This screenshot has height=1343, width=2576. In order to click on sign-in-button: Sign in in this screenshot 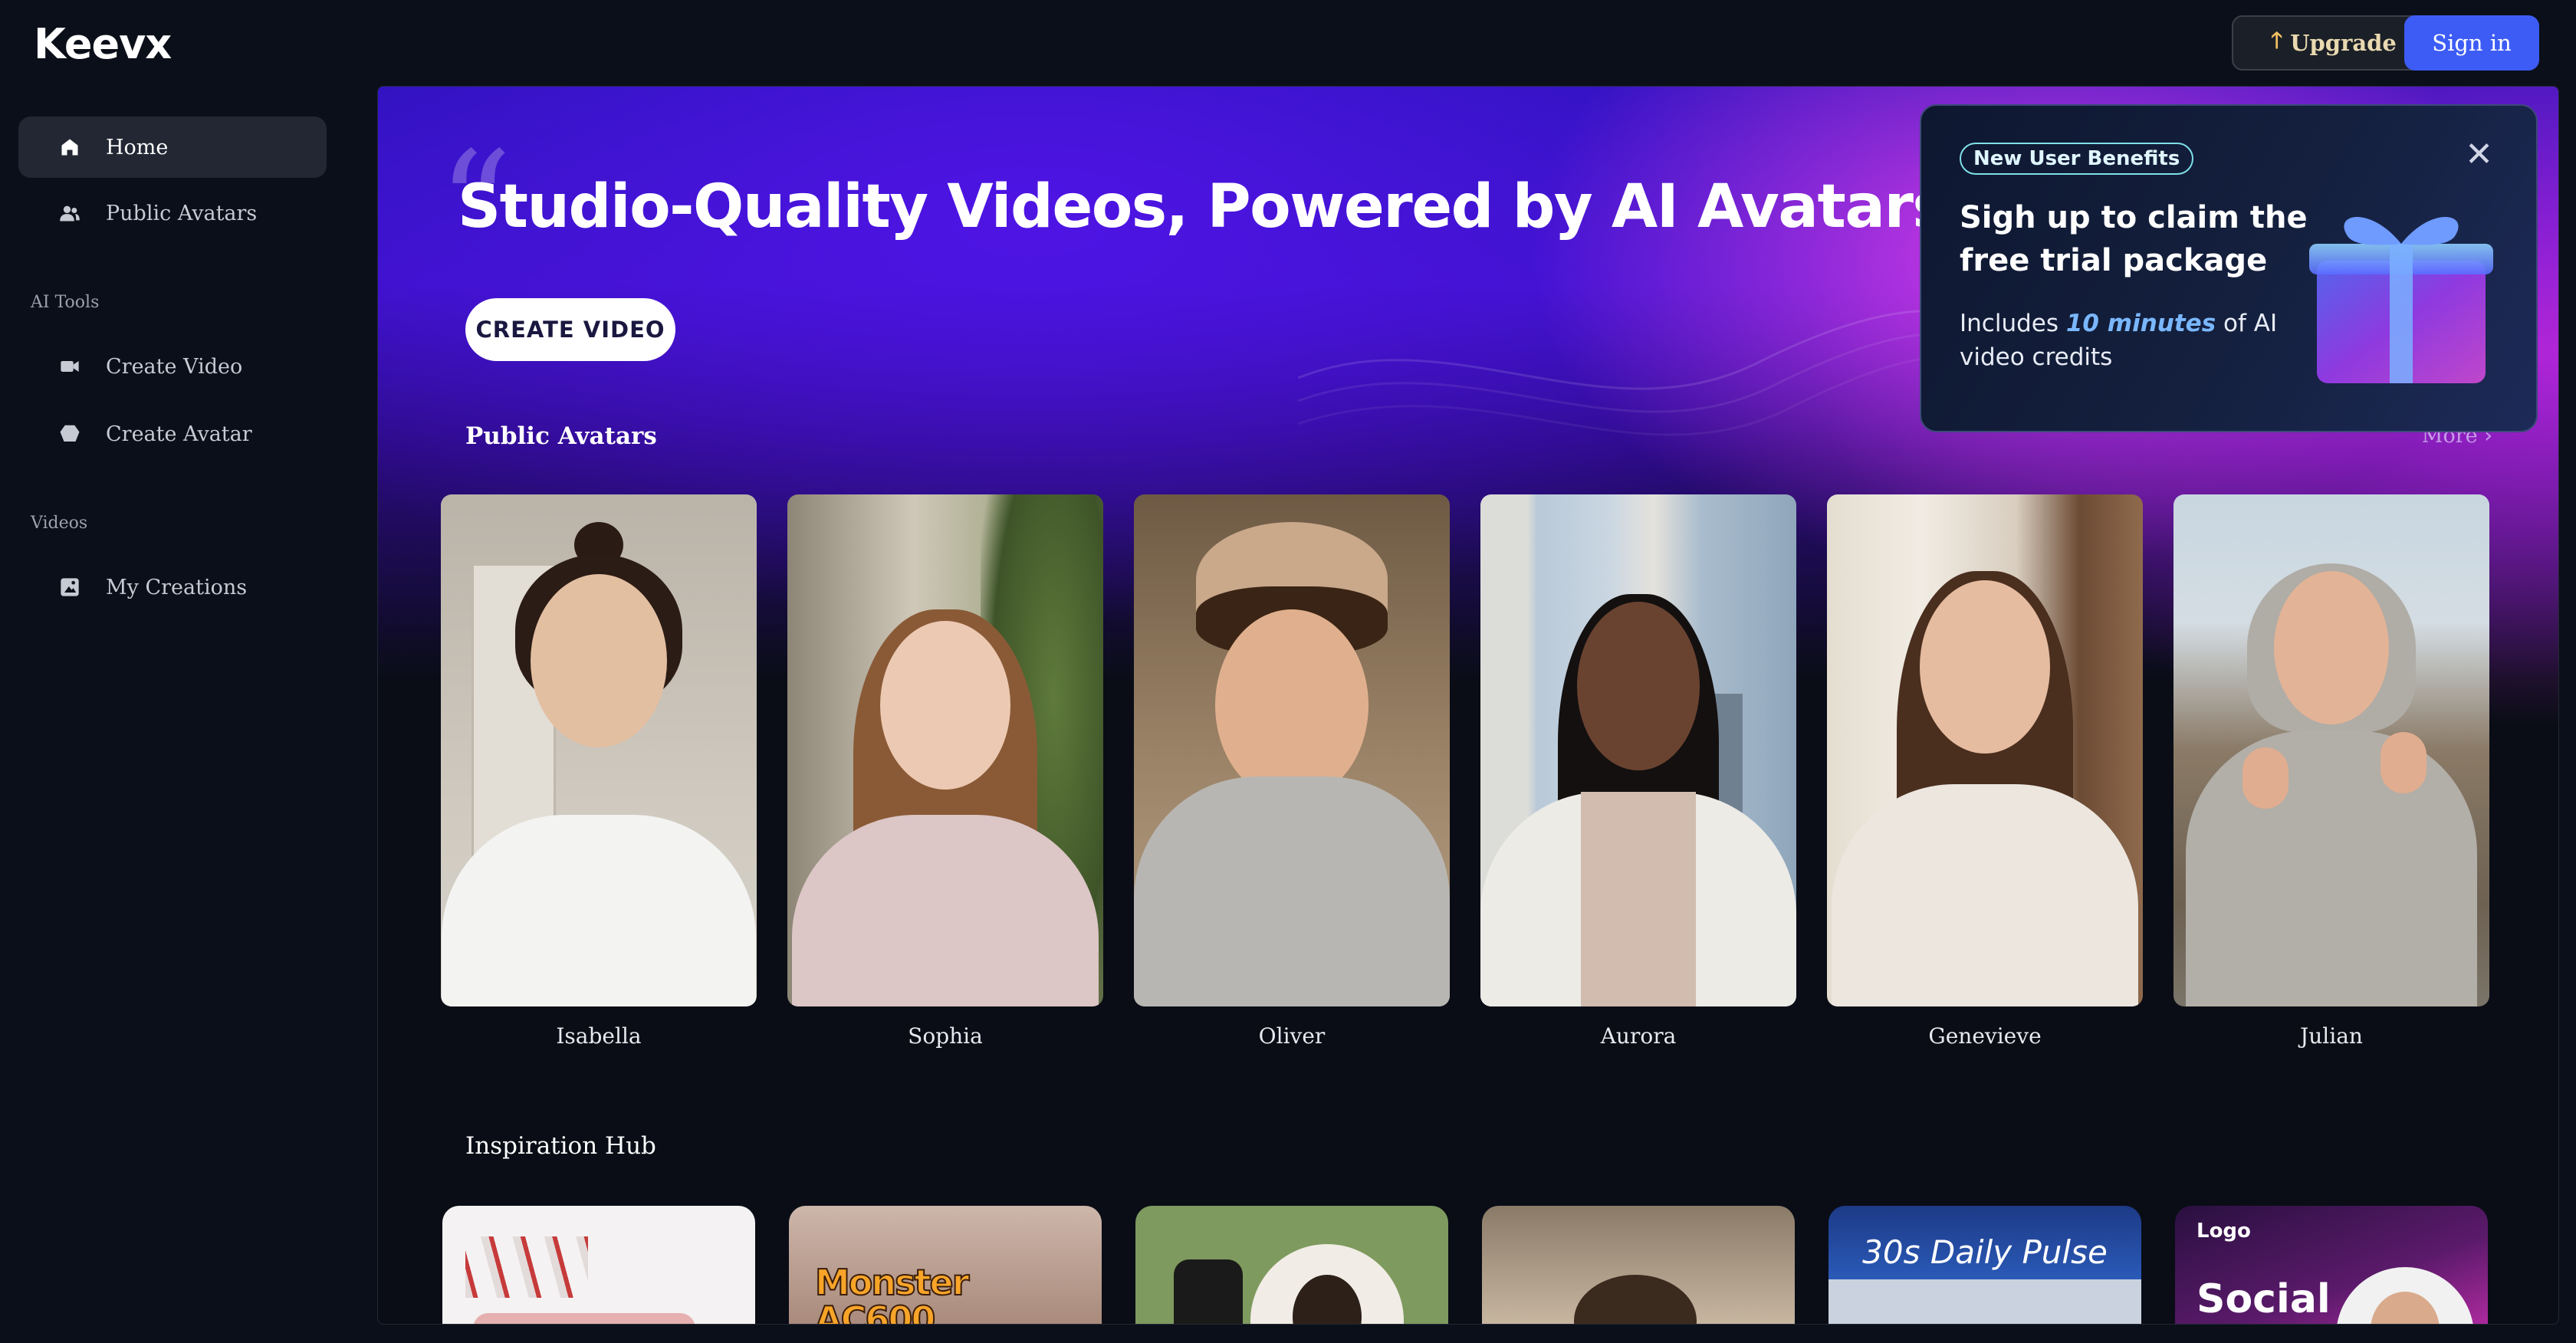, I will do `click(2471, 43)`.